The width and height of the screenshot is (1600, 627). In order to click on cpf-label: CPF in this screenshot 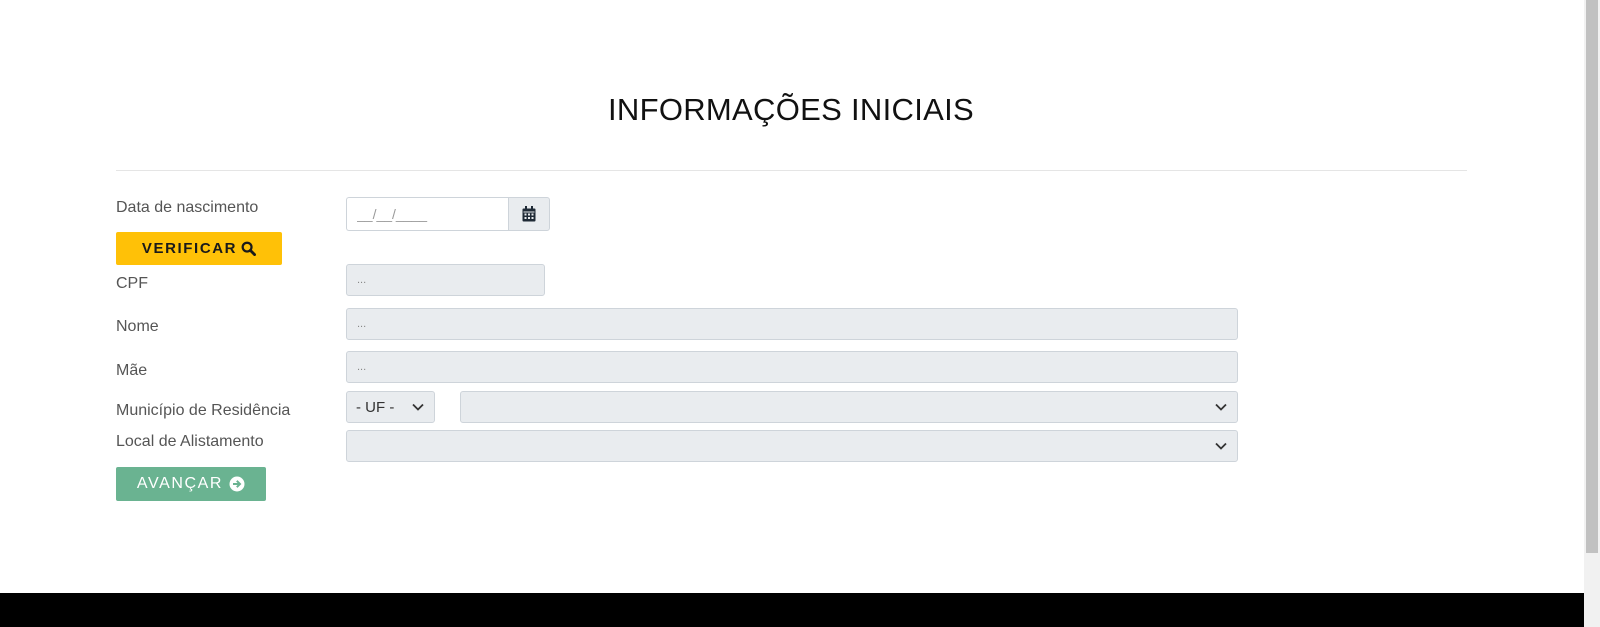, I will do `click(132, 283)`.